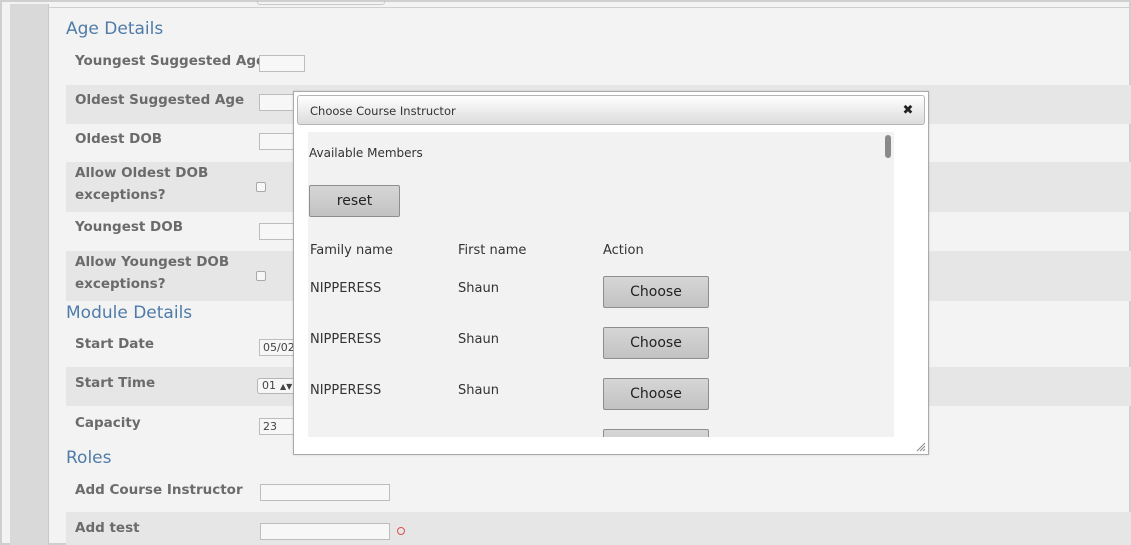  What do you see at coordinates (598, 62) in the screenshot?
I see `row-youngest-suggested-age: Youngest Suggested Age` at bounding box center [598, 62].